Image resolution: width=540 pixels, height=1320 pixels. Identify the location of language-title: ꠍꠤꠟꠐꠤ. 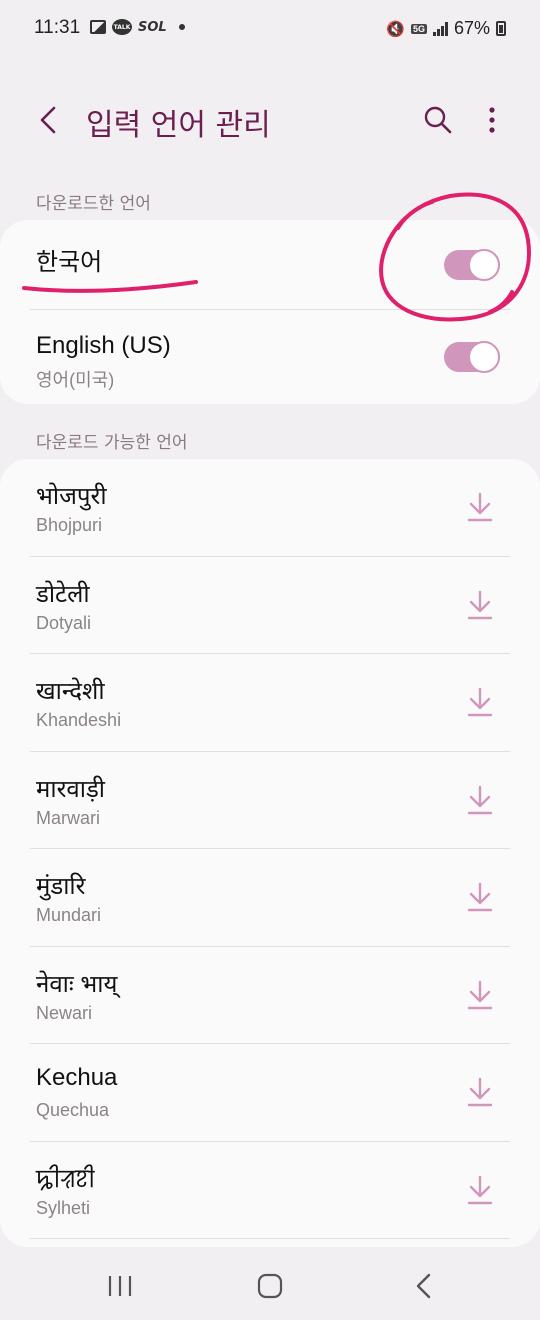
(65, 1179).